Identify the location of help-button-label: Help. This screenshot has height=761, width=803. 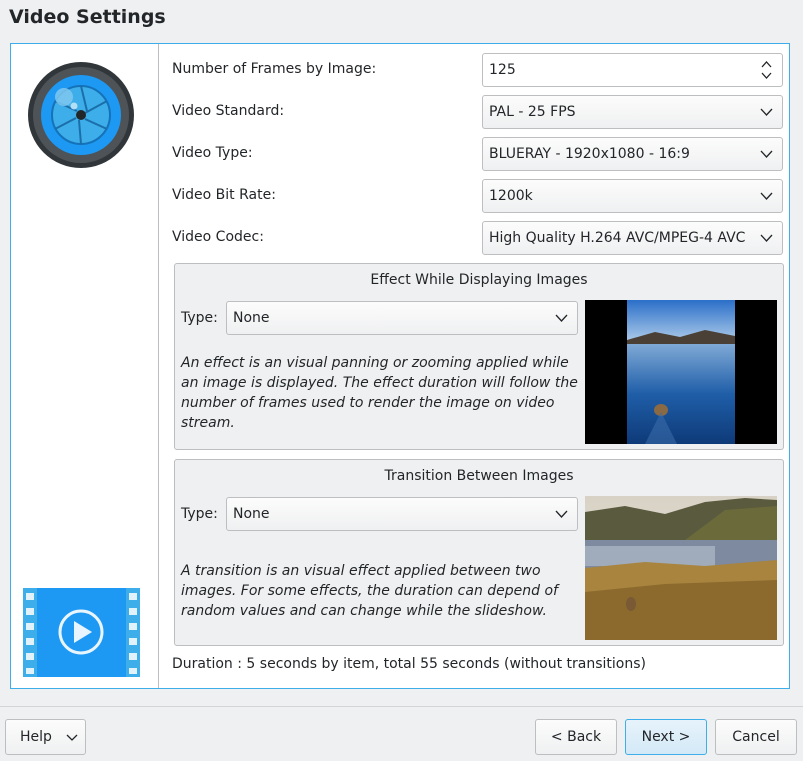
(36, 737).